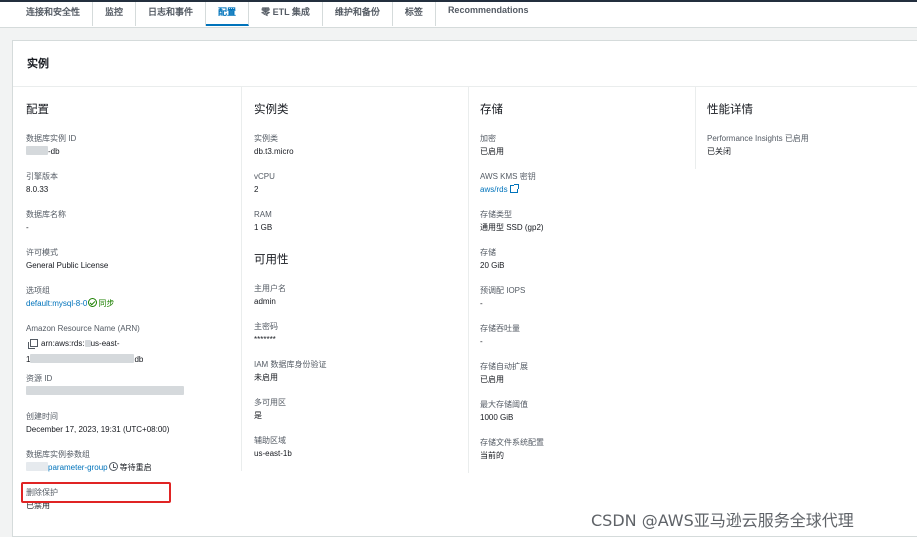 This screenshot has height=537, width=917. What do you see at coordinates (133, 309) in the screenshot?
I see `option-group-value: default:mysql-8-0 同步` at bounding box center [133, 309].